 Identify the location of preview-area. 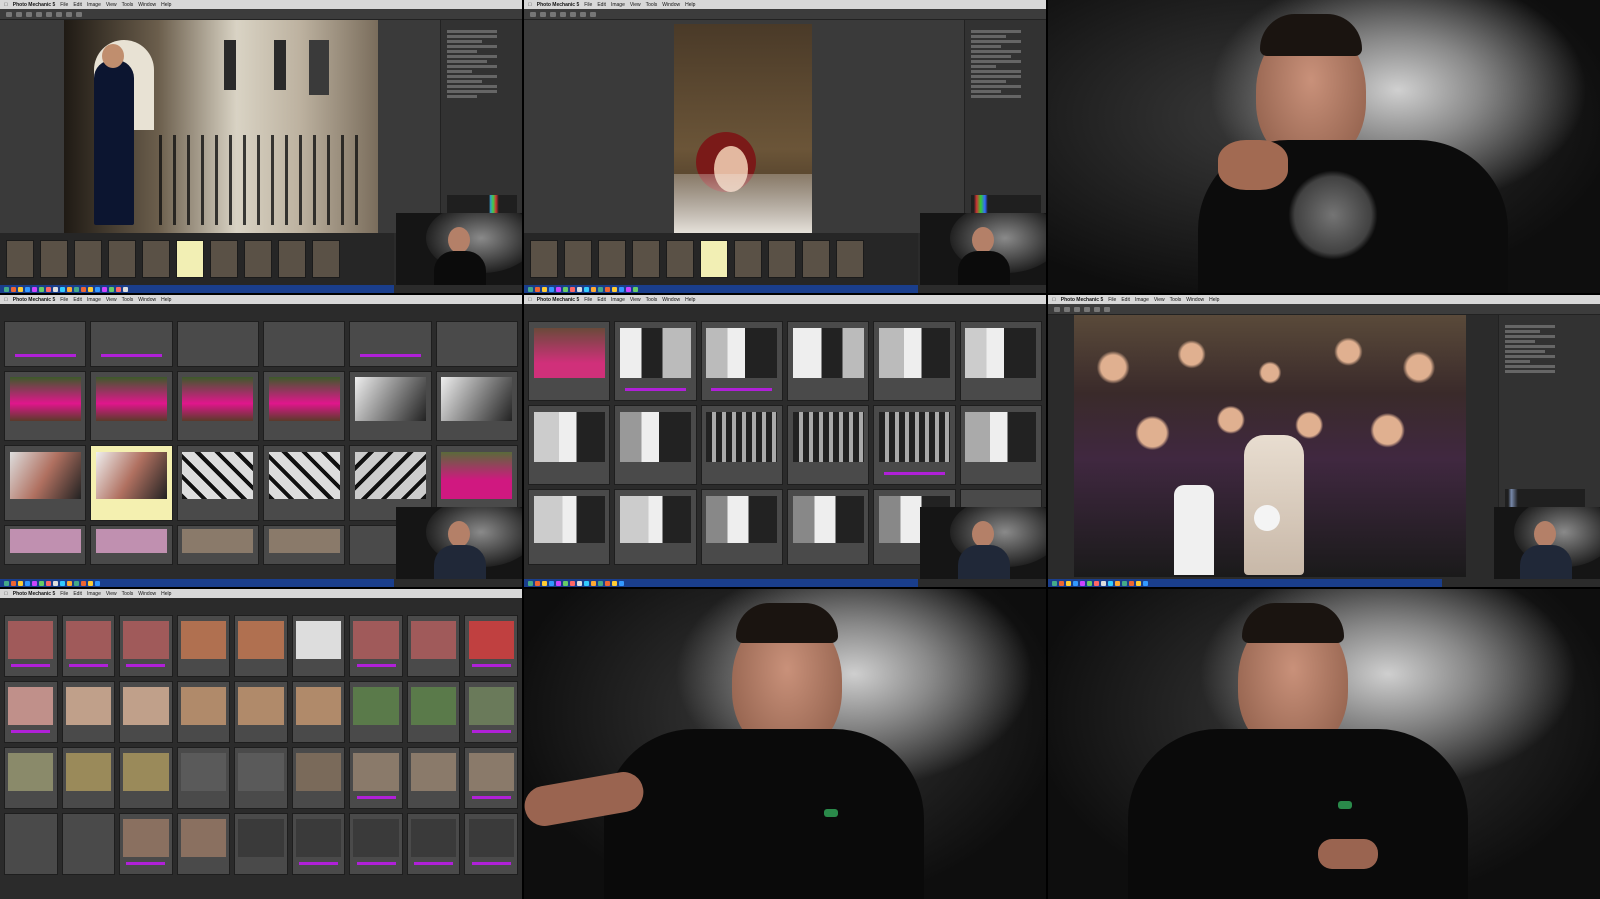
(220, 126).